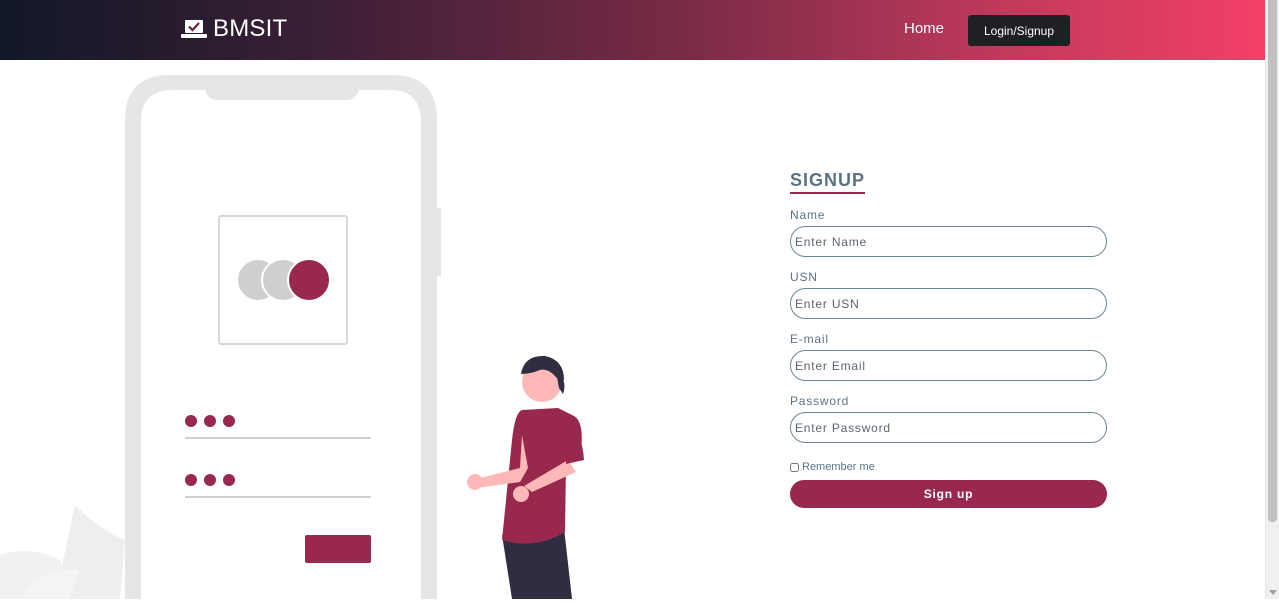 This screenshot has width=1279, height=604. What do you see at coordinates (948, 365) in the screenshot?
I see `email-input` at bounding box center [948, 365].